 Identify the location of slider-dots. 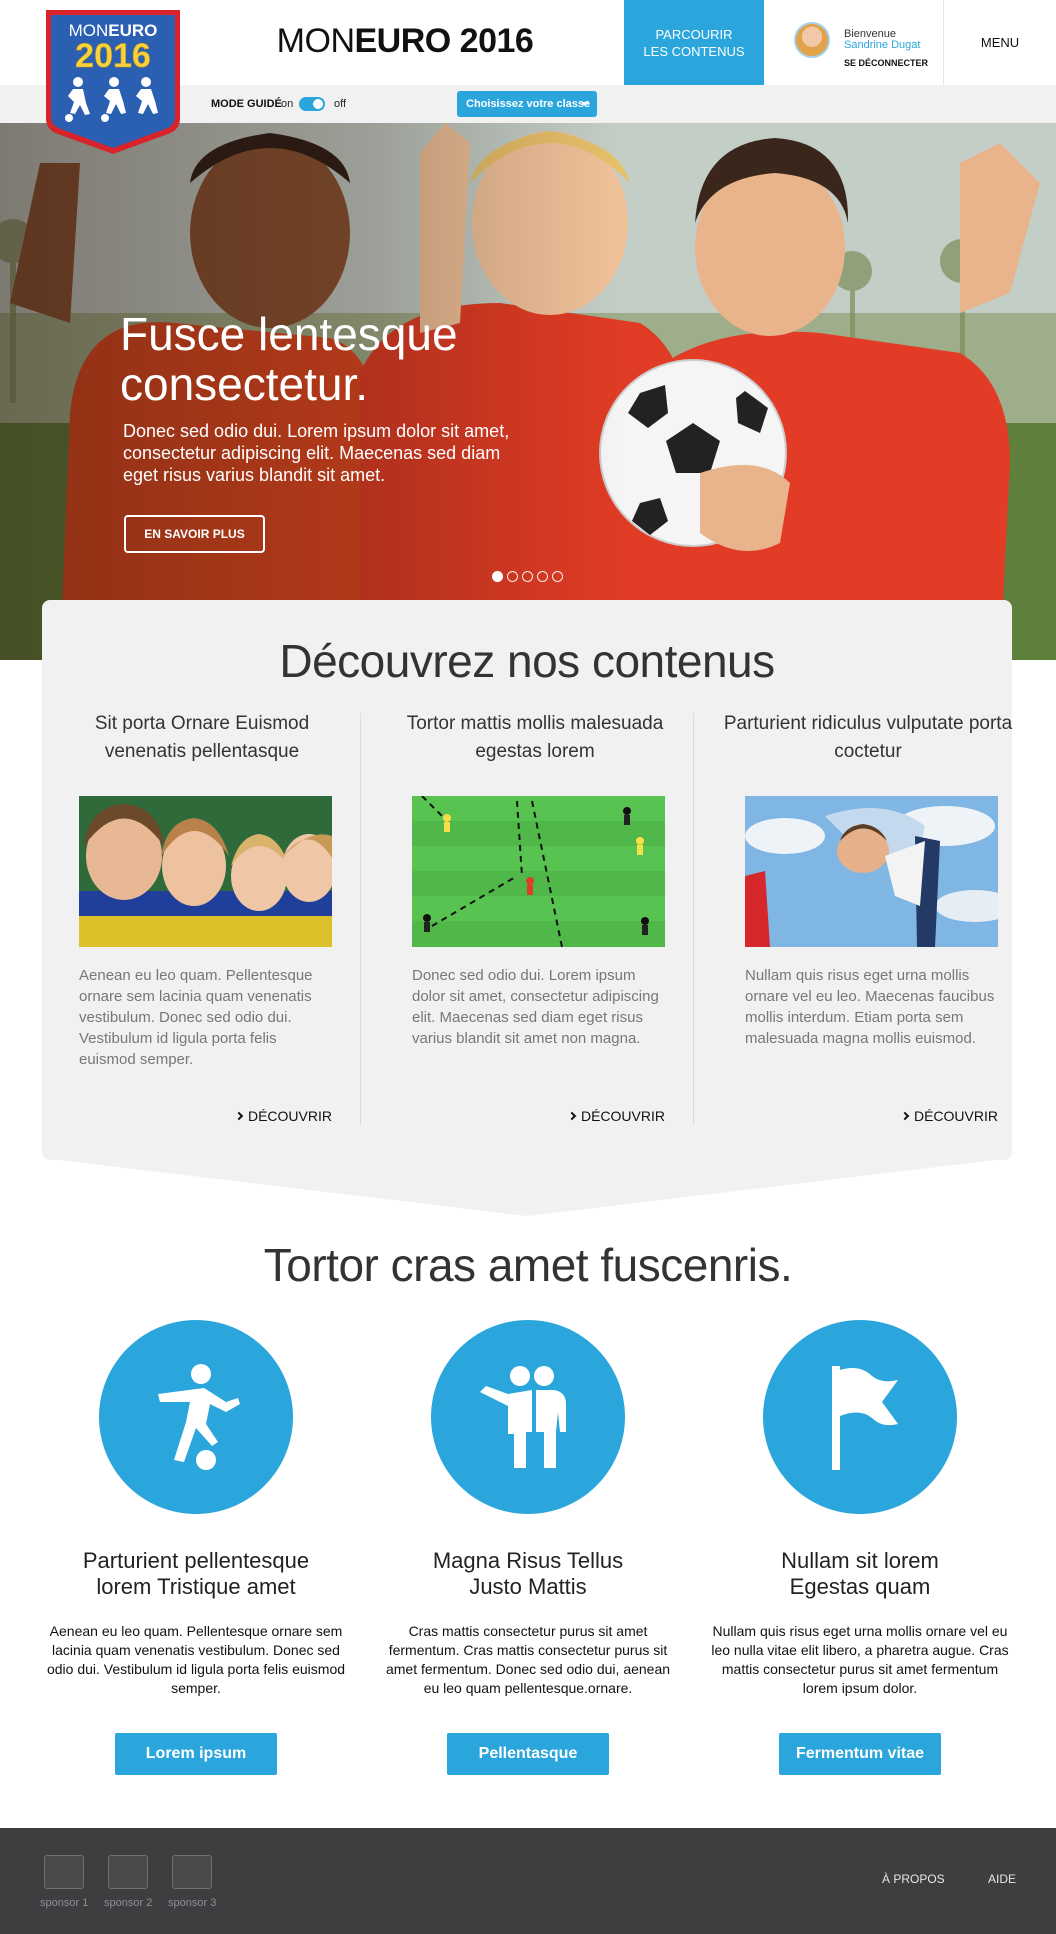
(527, 576).